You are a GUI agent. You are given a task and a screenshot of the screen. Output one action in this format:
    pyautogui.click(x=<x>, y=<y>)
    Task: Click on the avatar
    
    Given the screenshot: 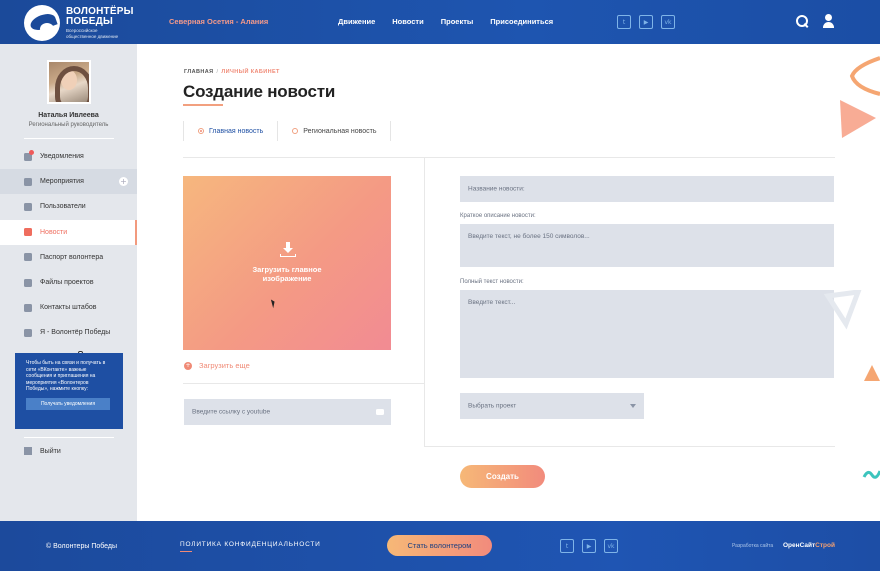 What is the action you would take?
    pyautogui.click(x=69, y=82)
    